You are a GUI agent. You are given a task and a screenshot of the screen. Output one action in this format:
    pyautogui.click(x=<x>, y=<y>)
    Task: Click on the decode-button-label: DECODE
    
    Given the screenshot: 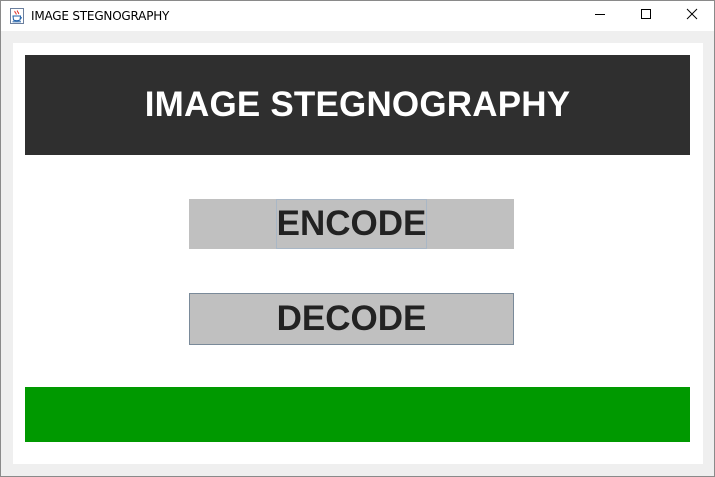 What is the action you would take?
    pyautogui.click(x=351, y=318)
    